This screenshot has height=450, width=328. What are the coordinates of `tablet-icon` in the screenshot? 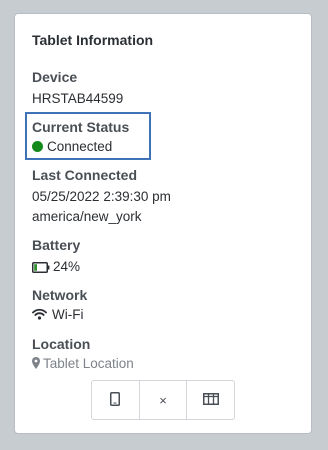 It's located at (115, 400).